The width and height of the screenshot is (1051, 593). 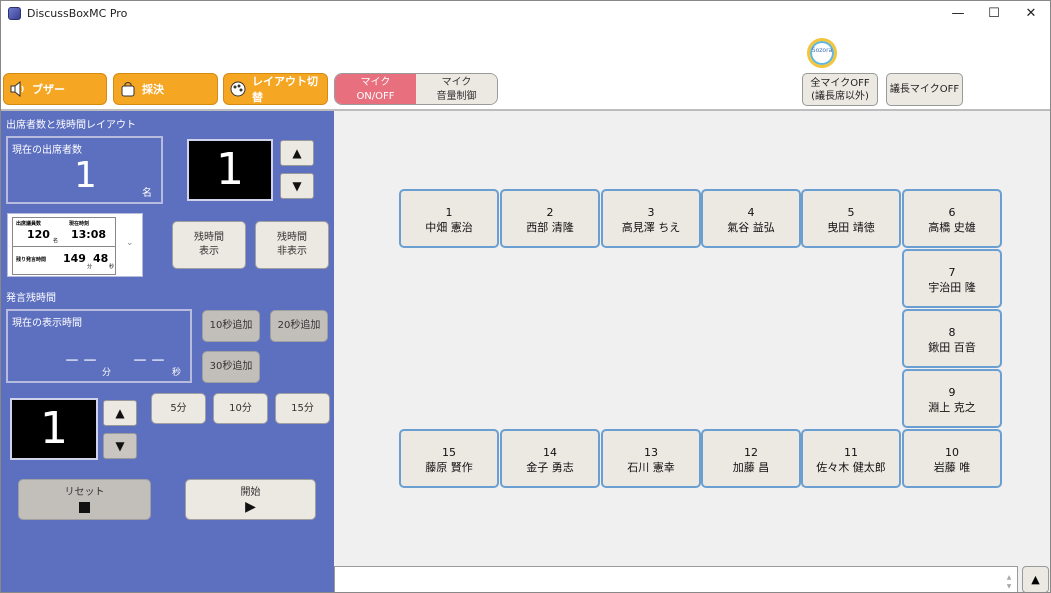 I want to click on add-30s-button: 30秒追加, so click(x=231, y=367).